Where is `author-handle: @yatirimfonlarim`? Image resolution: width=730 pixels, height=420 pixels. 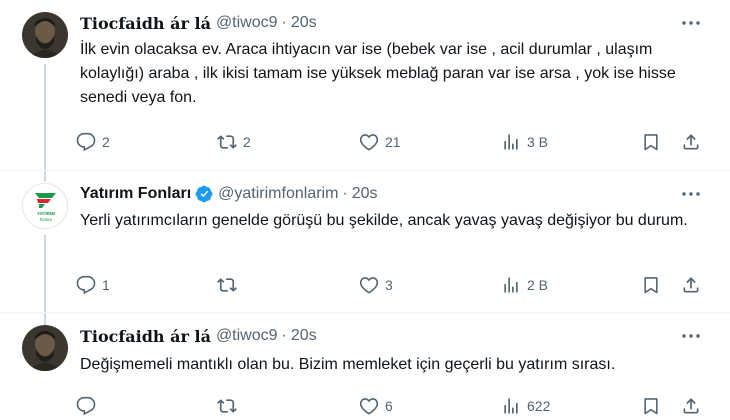
author-handle: @yatirimfonlarim is located at coordinates (278, 194).